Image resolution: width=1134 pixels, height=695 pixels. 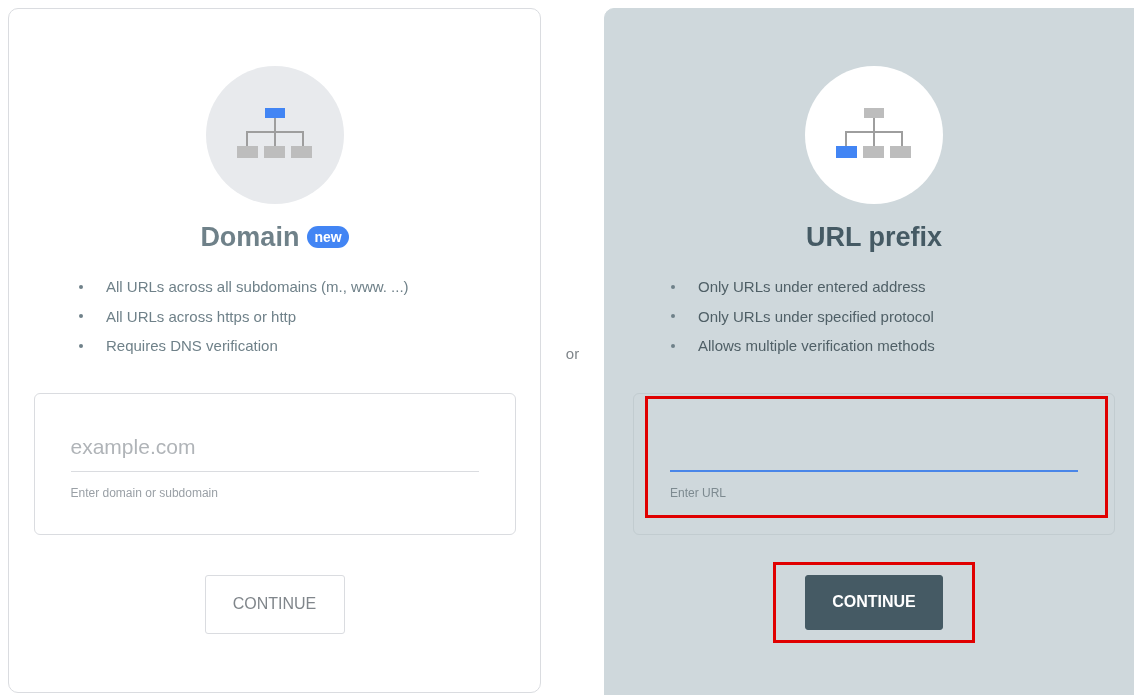 What do you see at coordinates (698, 492) in the screenshot?
I see `helper-text: Enter URL` at bounding box center [698, 492].